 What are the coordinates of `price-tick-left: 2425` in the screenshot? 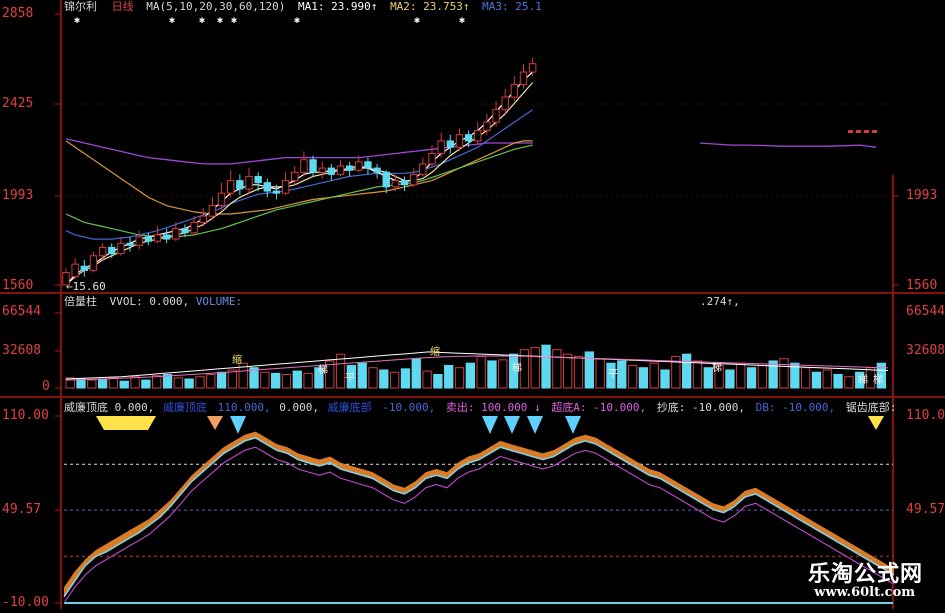 It's located at (18, 103).